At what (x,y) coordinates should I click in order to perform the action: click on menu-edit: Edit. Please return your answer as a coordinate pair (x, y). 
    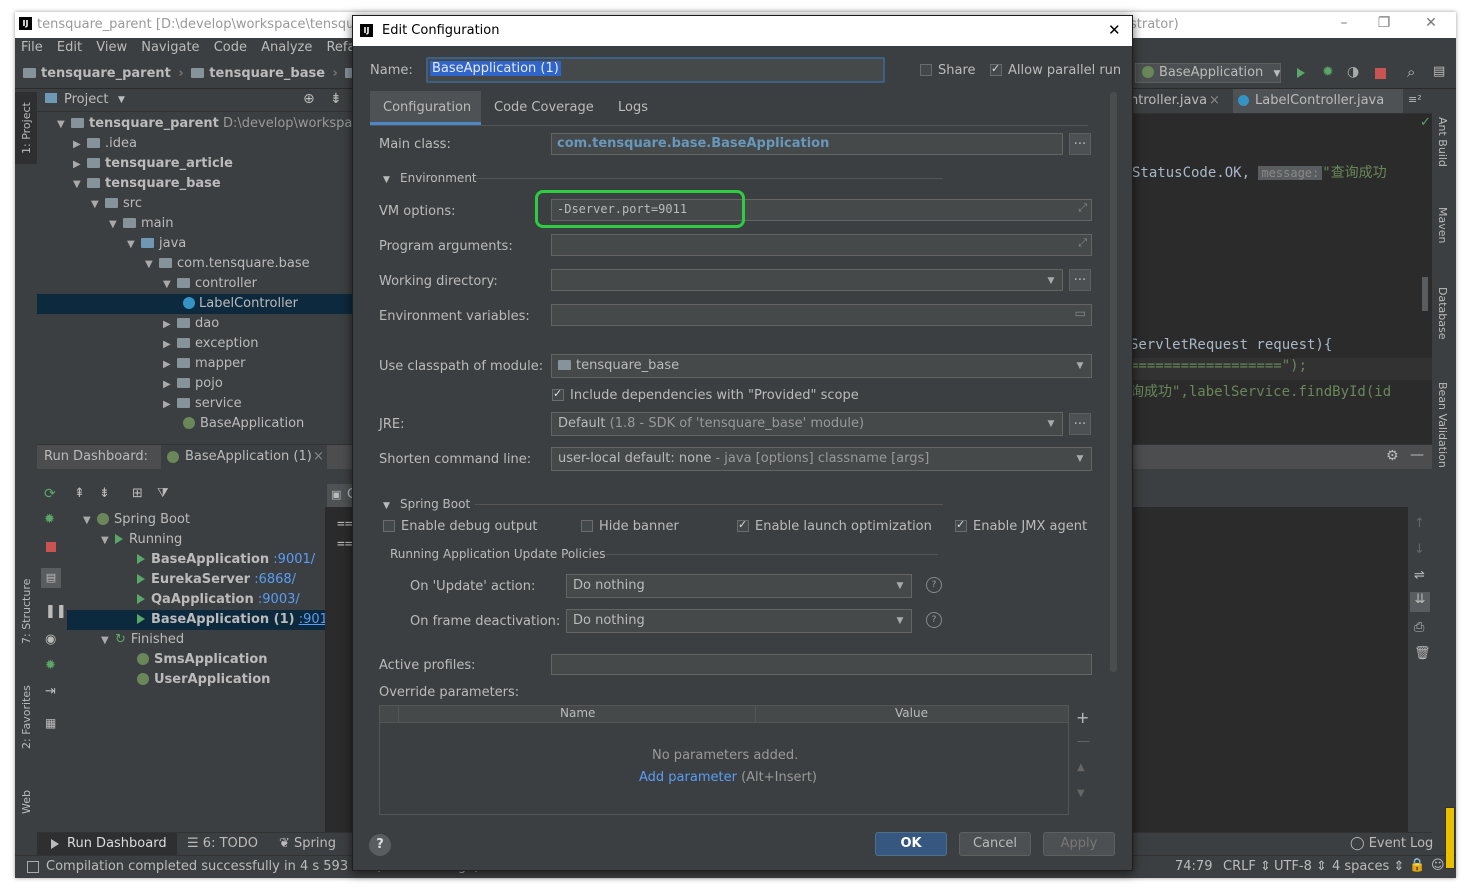
    Looking at the image, I should click on (69, 47).